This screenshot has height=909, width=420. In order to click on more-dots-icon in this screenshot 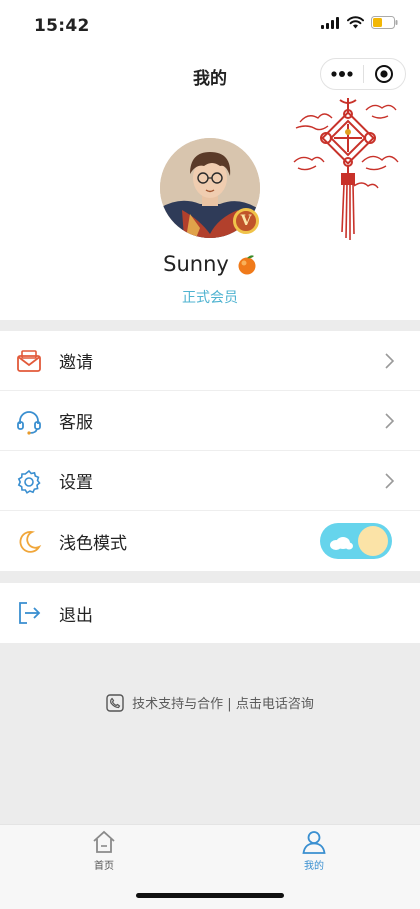, I will do `click(342, 74)`.